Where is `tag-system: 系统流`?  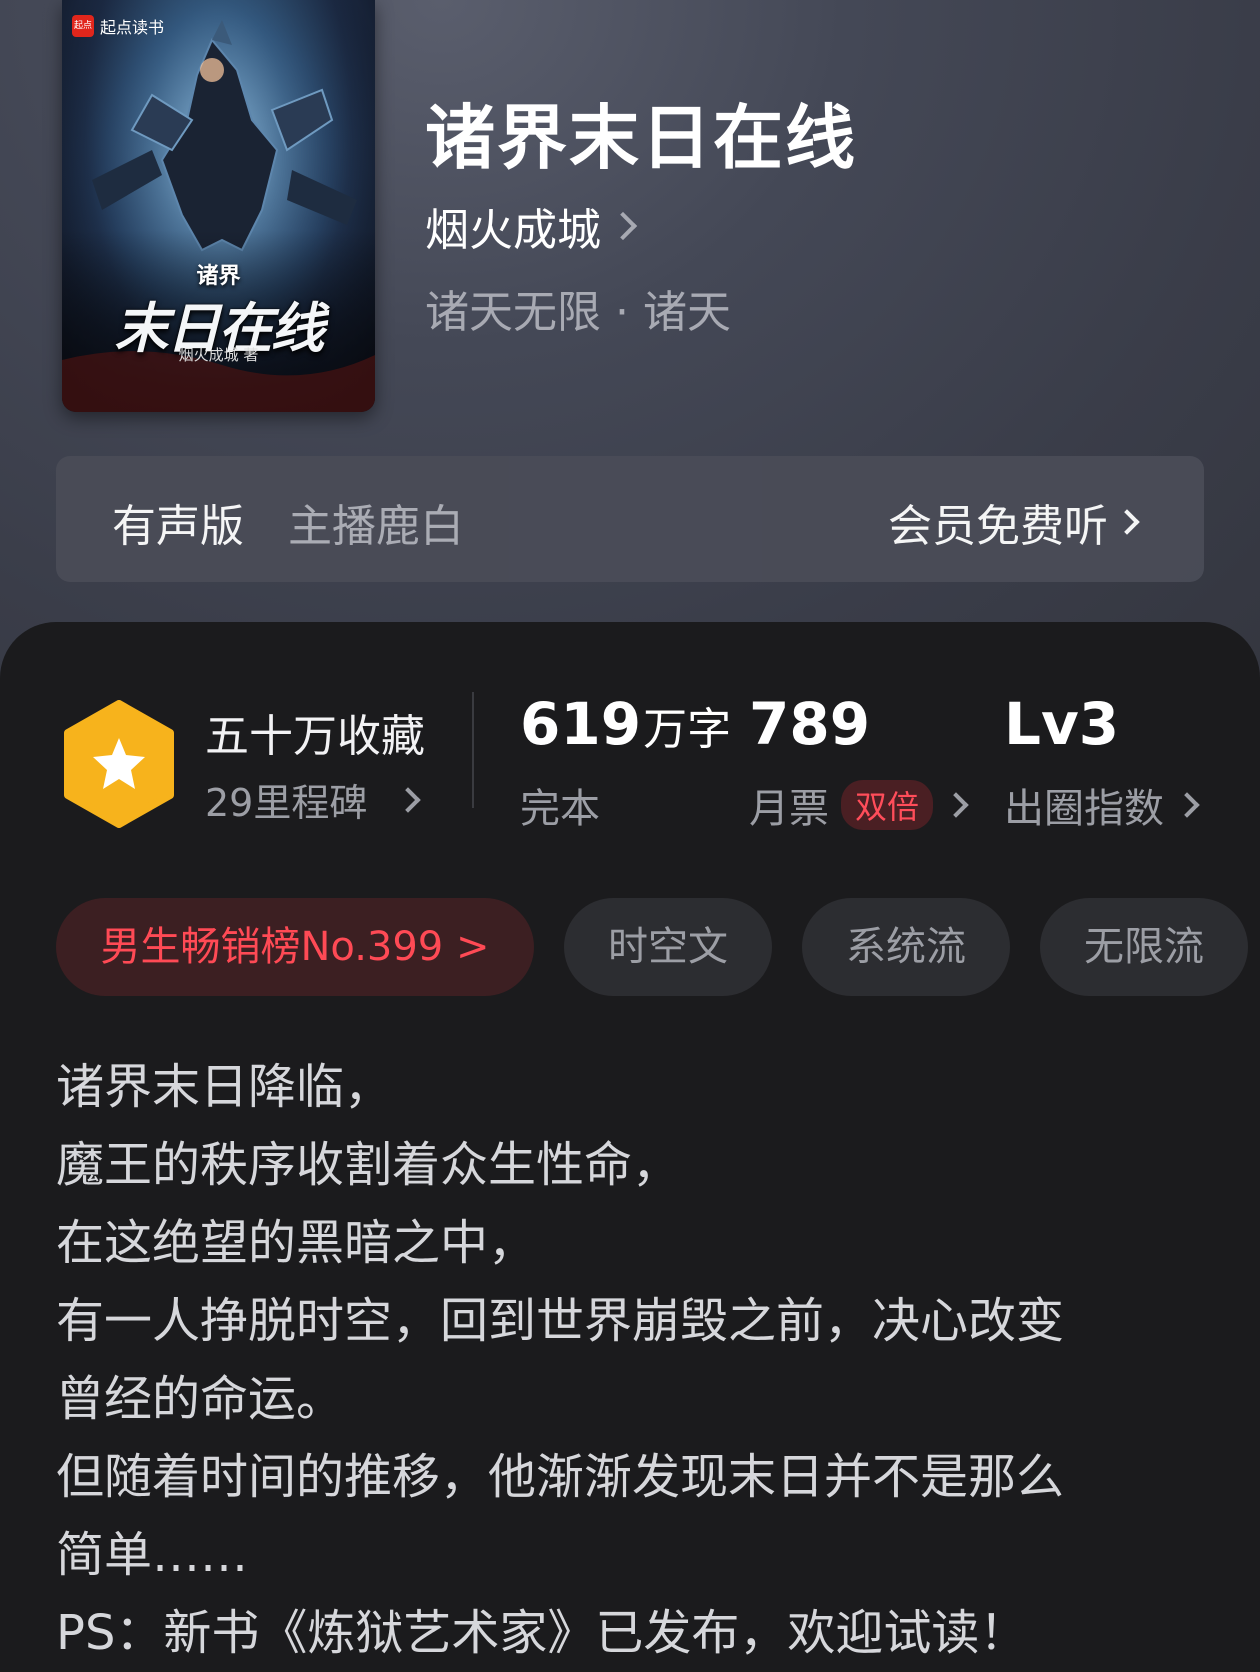
tag-system: 系统流 is located at coordinates (906, 947).